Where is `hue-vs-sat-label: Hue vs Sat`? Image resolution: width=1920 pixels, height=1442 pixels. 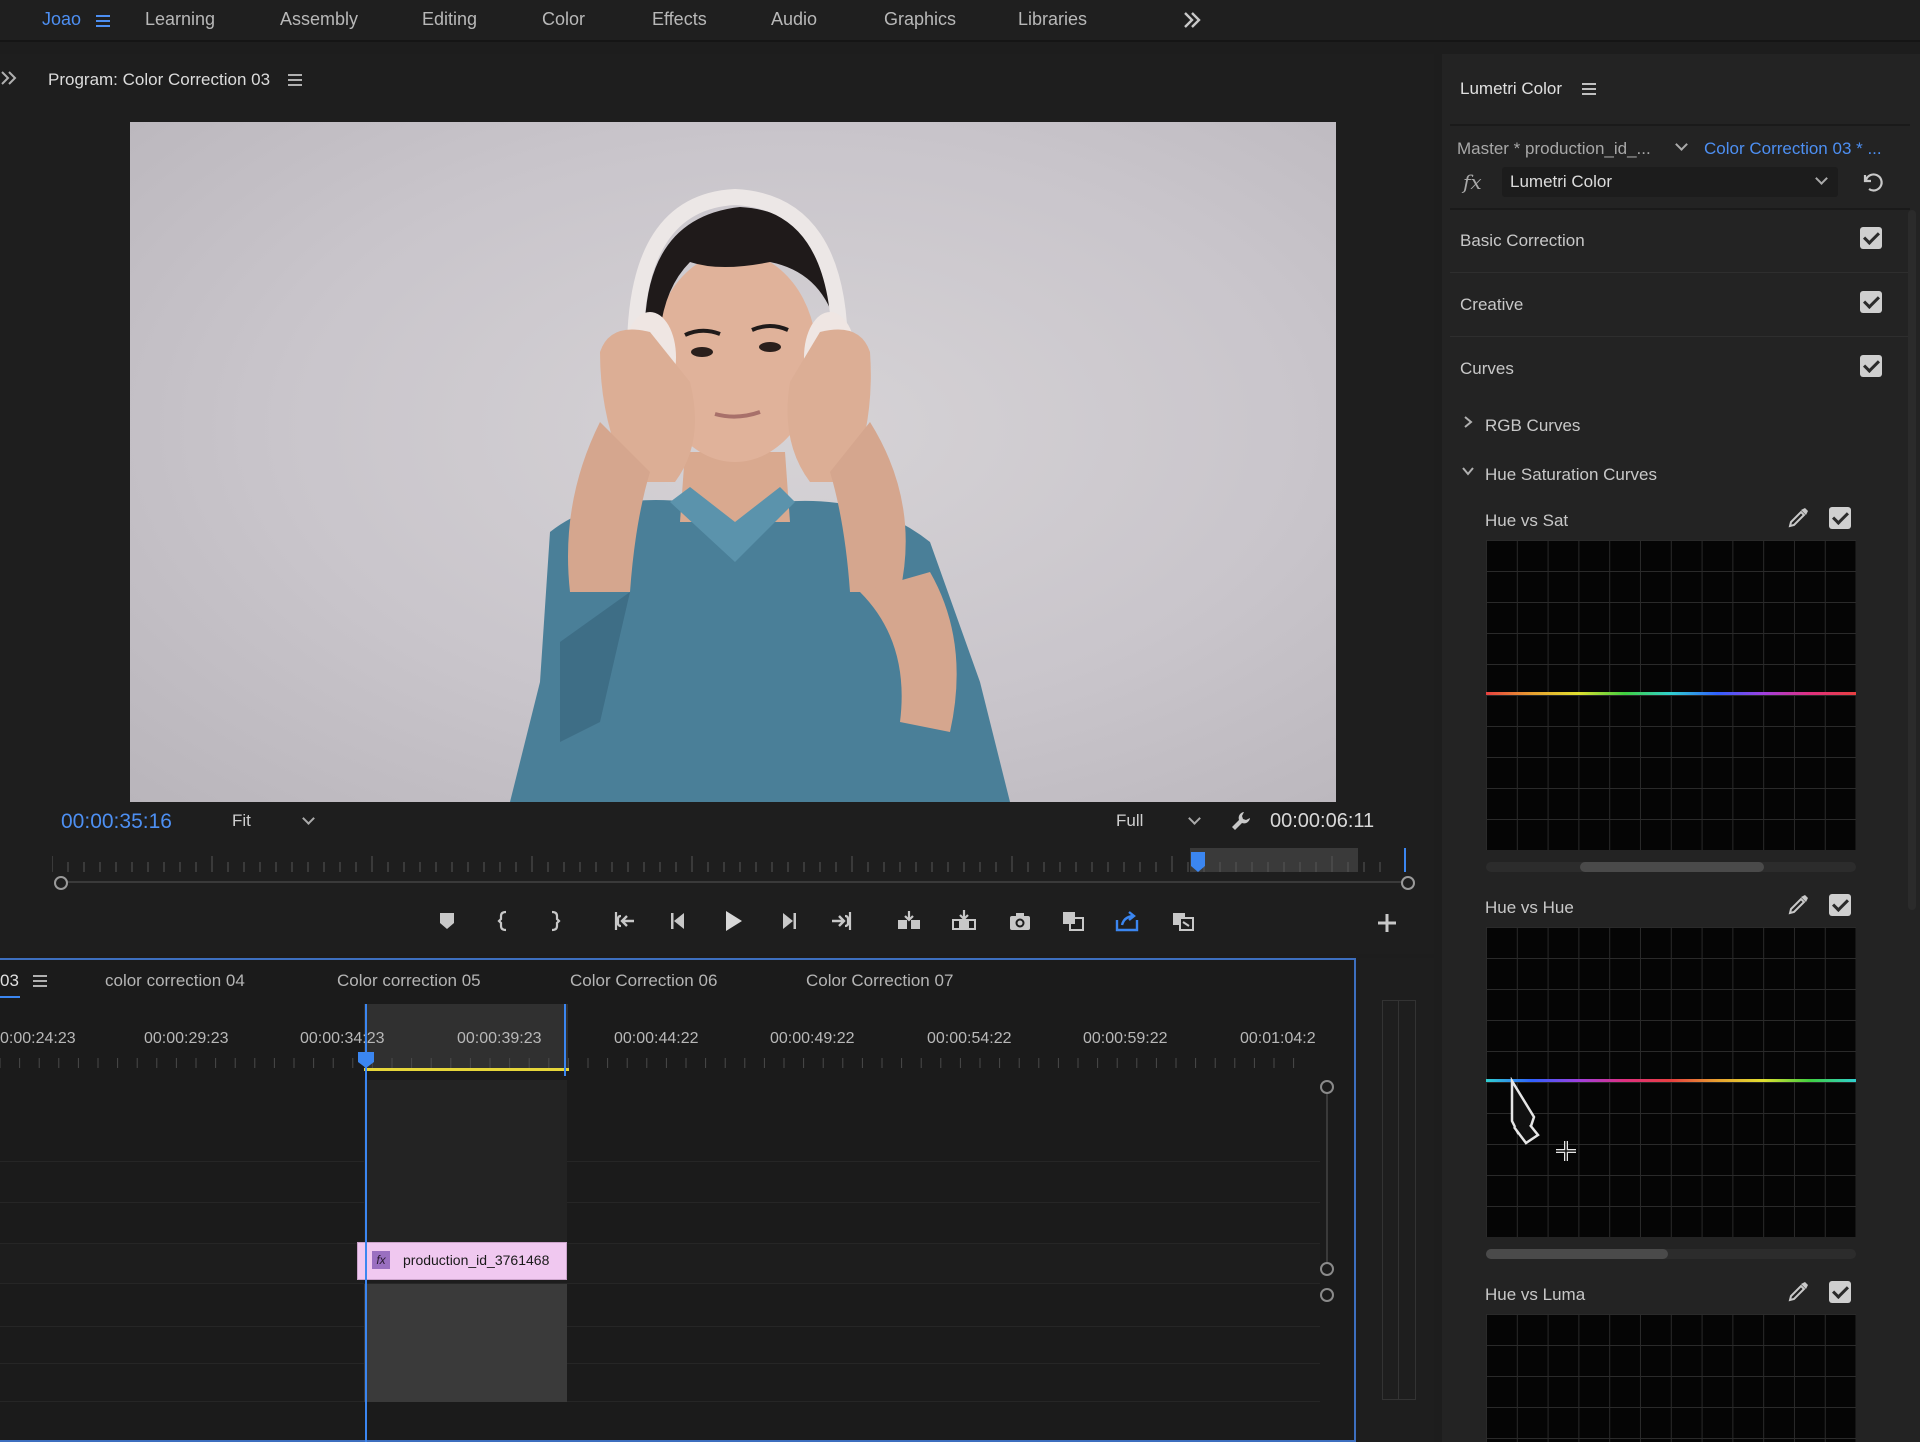
hue-vs-sat-label: Hue vs Sat is located at coordinates (1527, 520).